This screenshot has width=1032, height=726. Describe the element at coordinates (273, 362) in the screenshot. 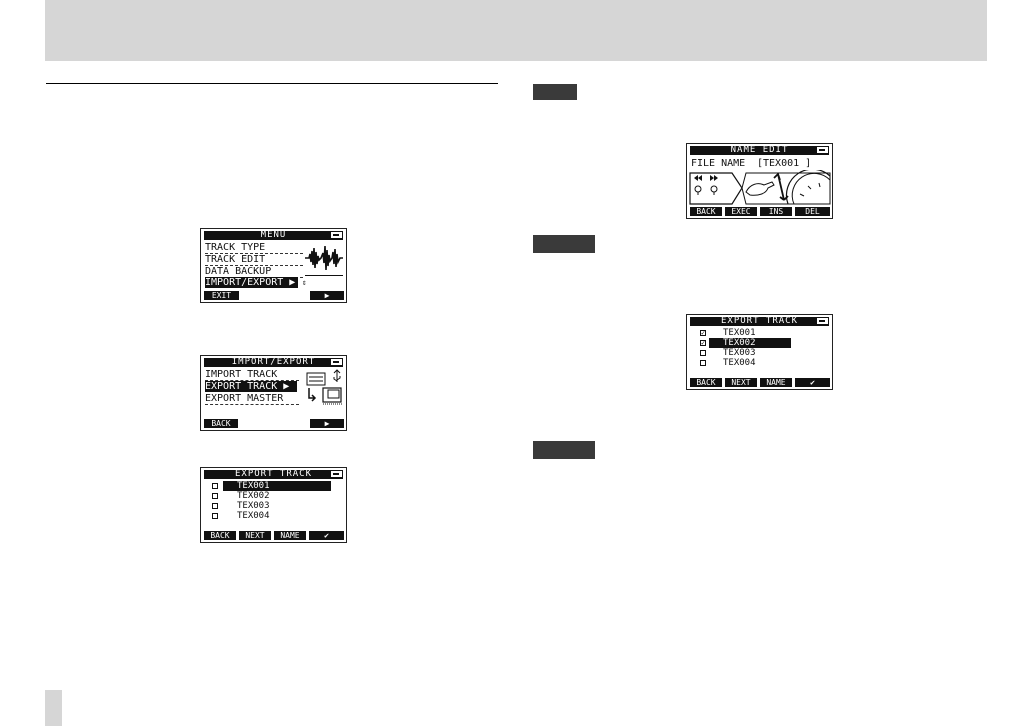

I see `import-export-screen-title: IMPORT/EXPORT` at that location.